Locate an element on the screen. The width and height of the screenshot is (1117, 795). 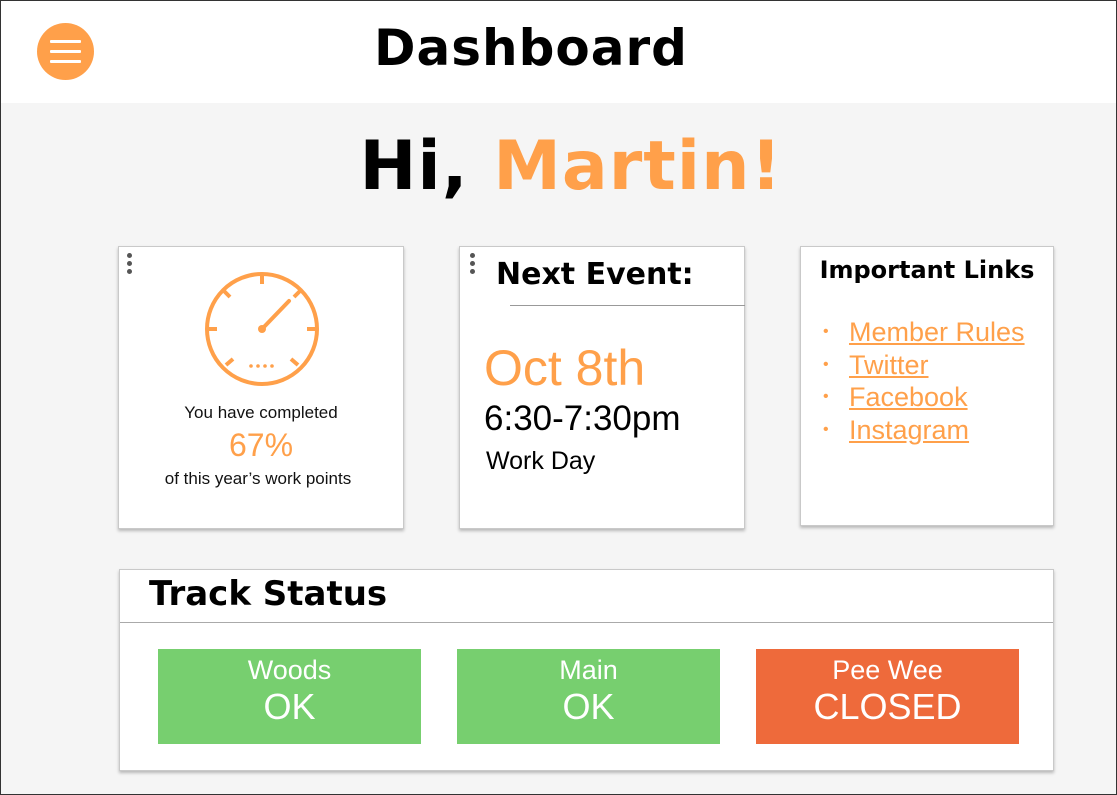
list-item: • Instagram is located at coordinates (924, 431).